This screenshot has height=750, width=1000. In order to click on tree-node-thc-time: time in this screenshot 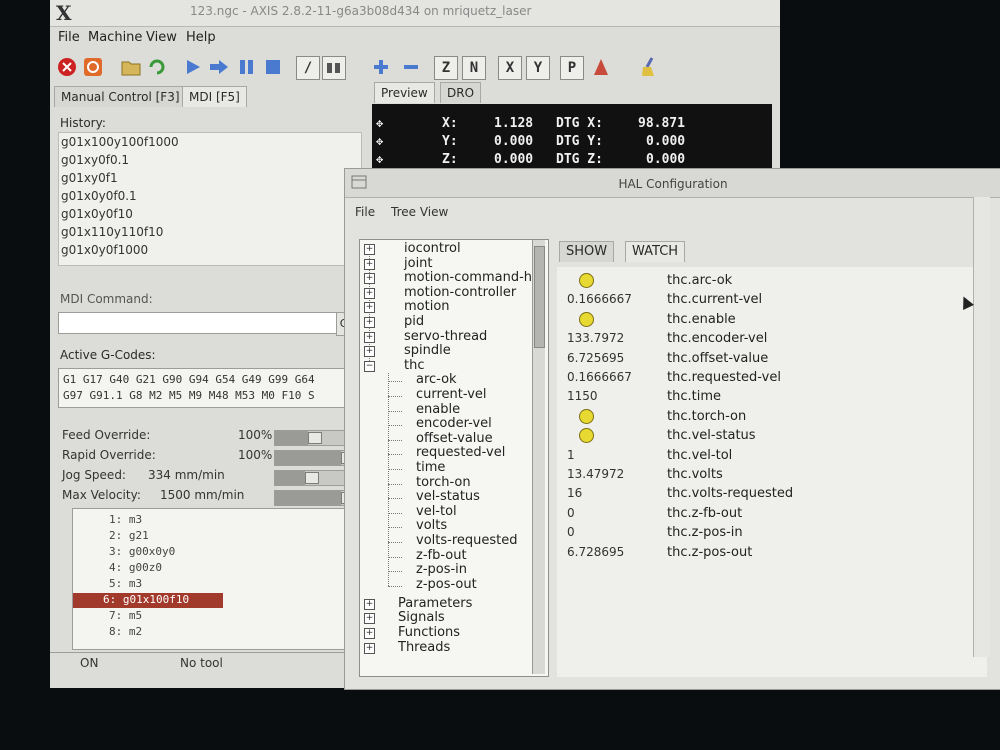, I will do `click(430, 468)`.